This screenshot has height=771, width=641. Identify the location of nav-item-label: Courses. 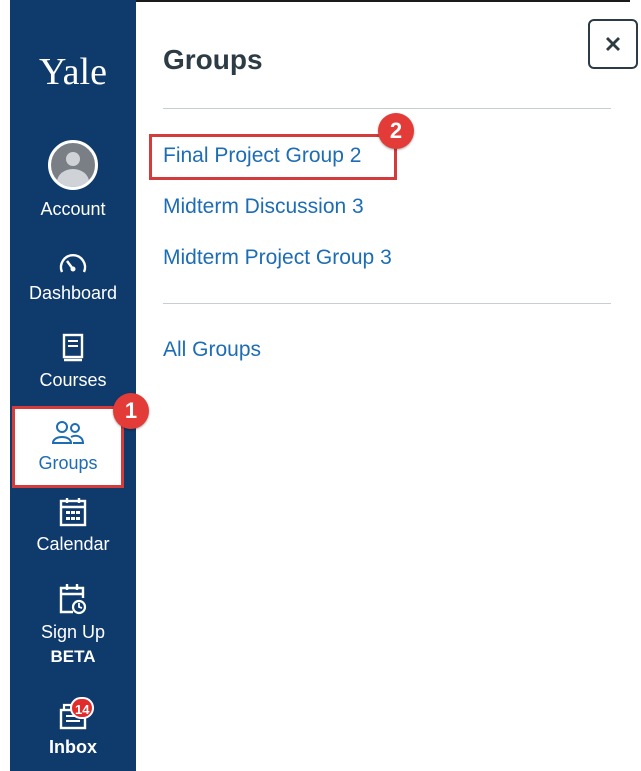
(73, 380).